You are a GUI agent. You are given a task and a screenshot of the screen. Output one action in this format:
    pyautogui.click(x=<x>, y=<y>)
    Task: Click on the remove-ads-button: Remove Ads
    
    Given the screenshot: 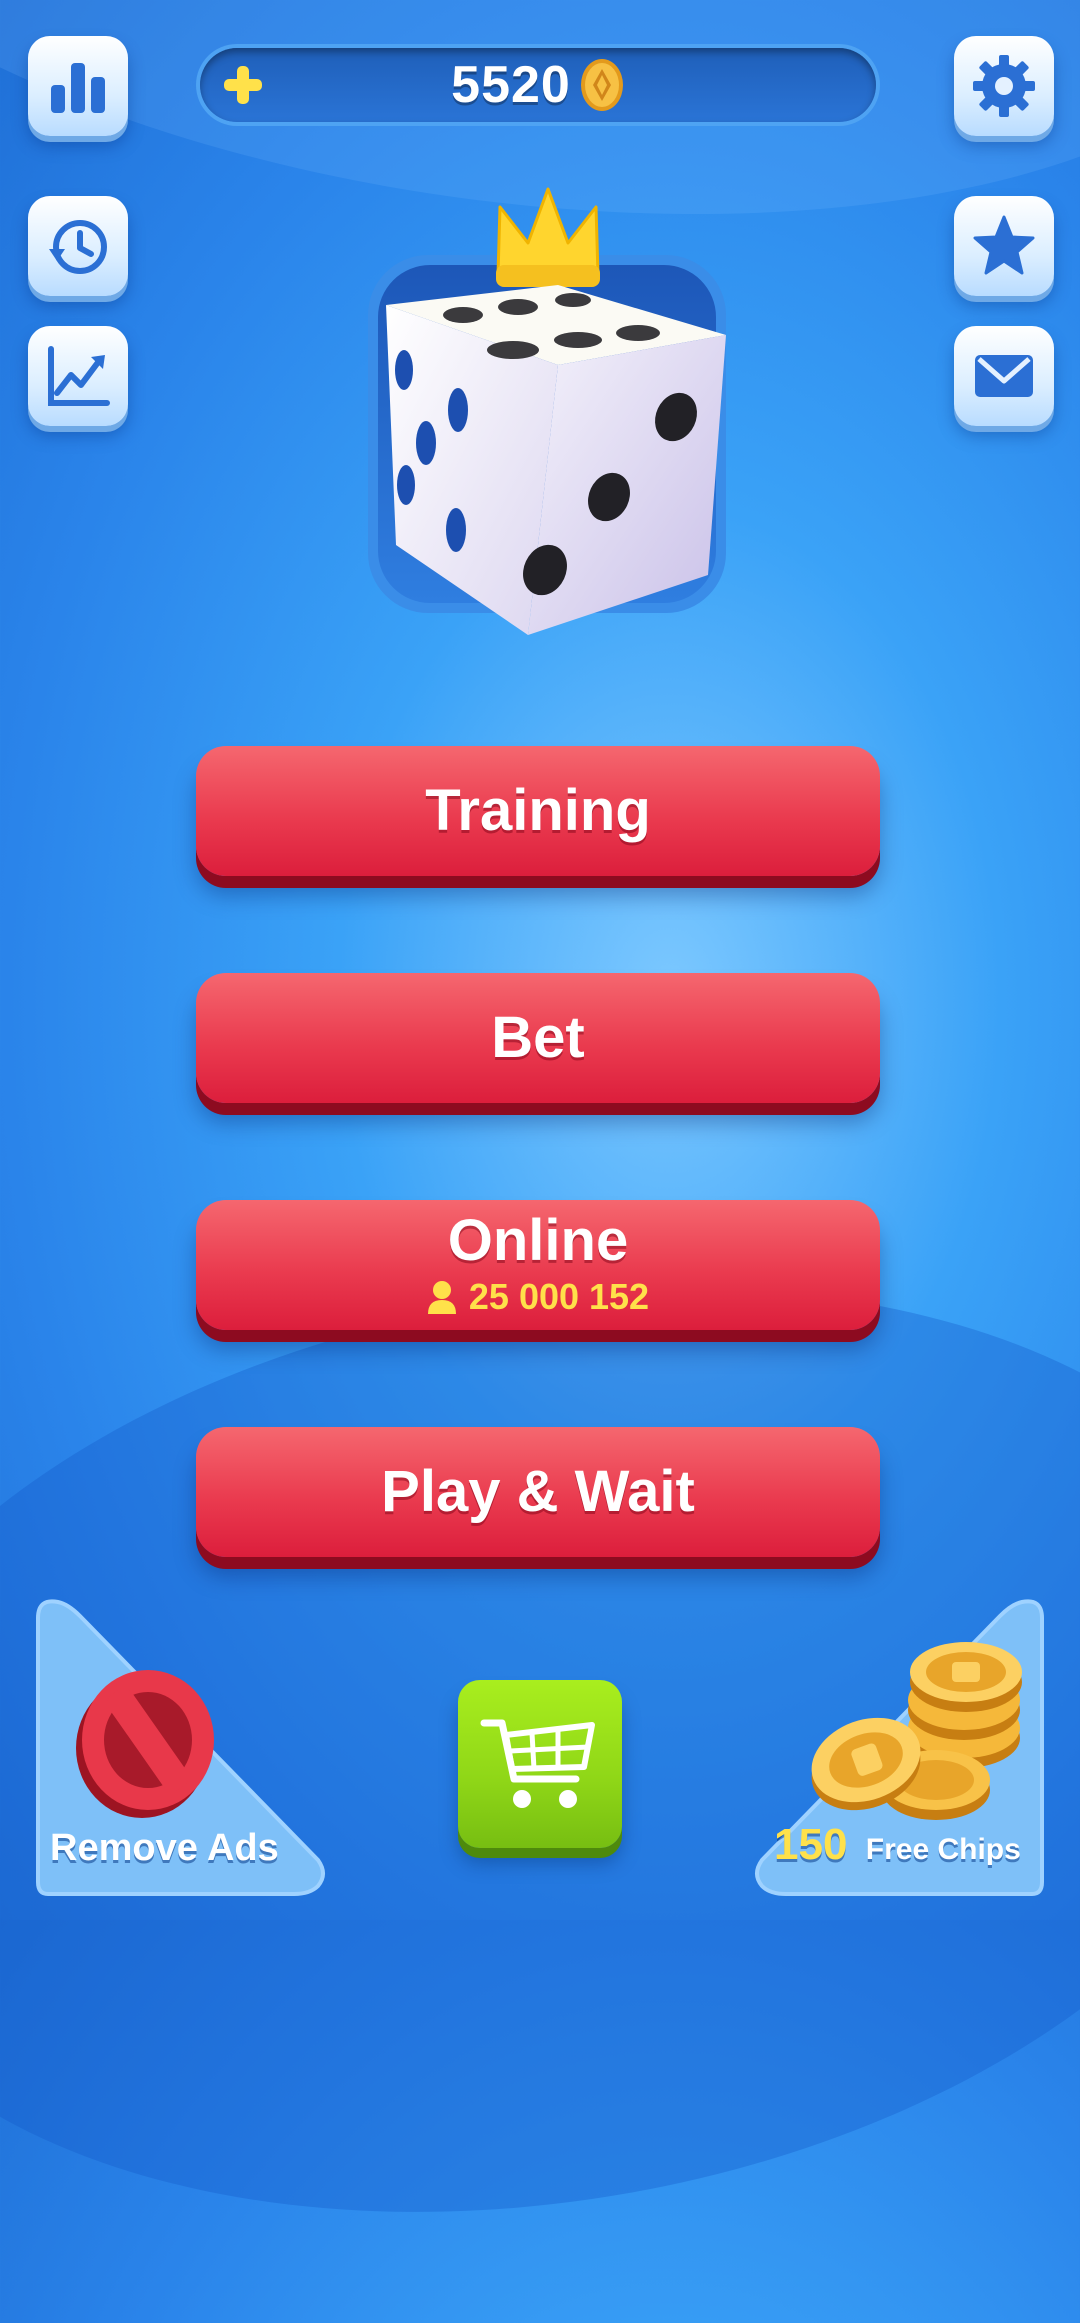 What is the action you would take?
    pyautogui.click(x=178, y=1748)
    